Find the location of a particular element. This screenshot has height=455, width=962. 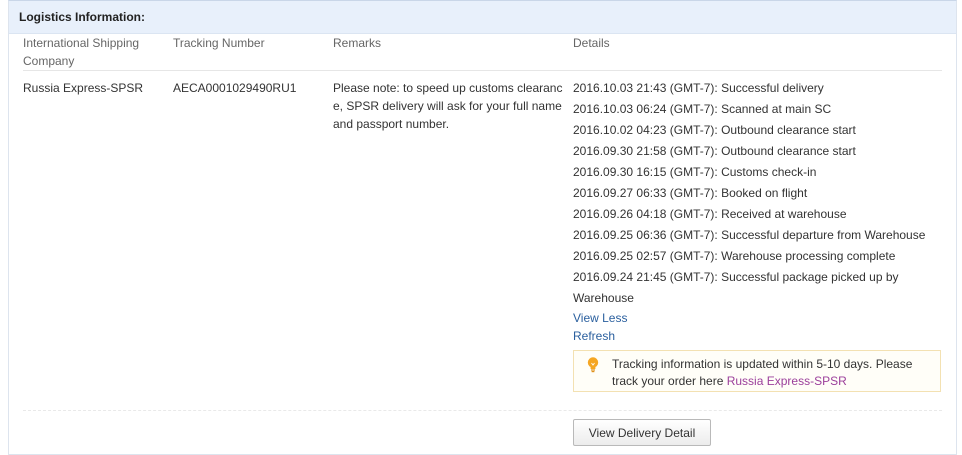

footer-divider is located at coordinates (482, 410).